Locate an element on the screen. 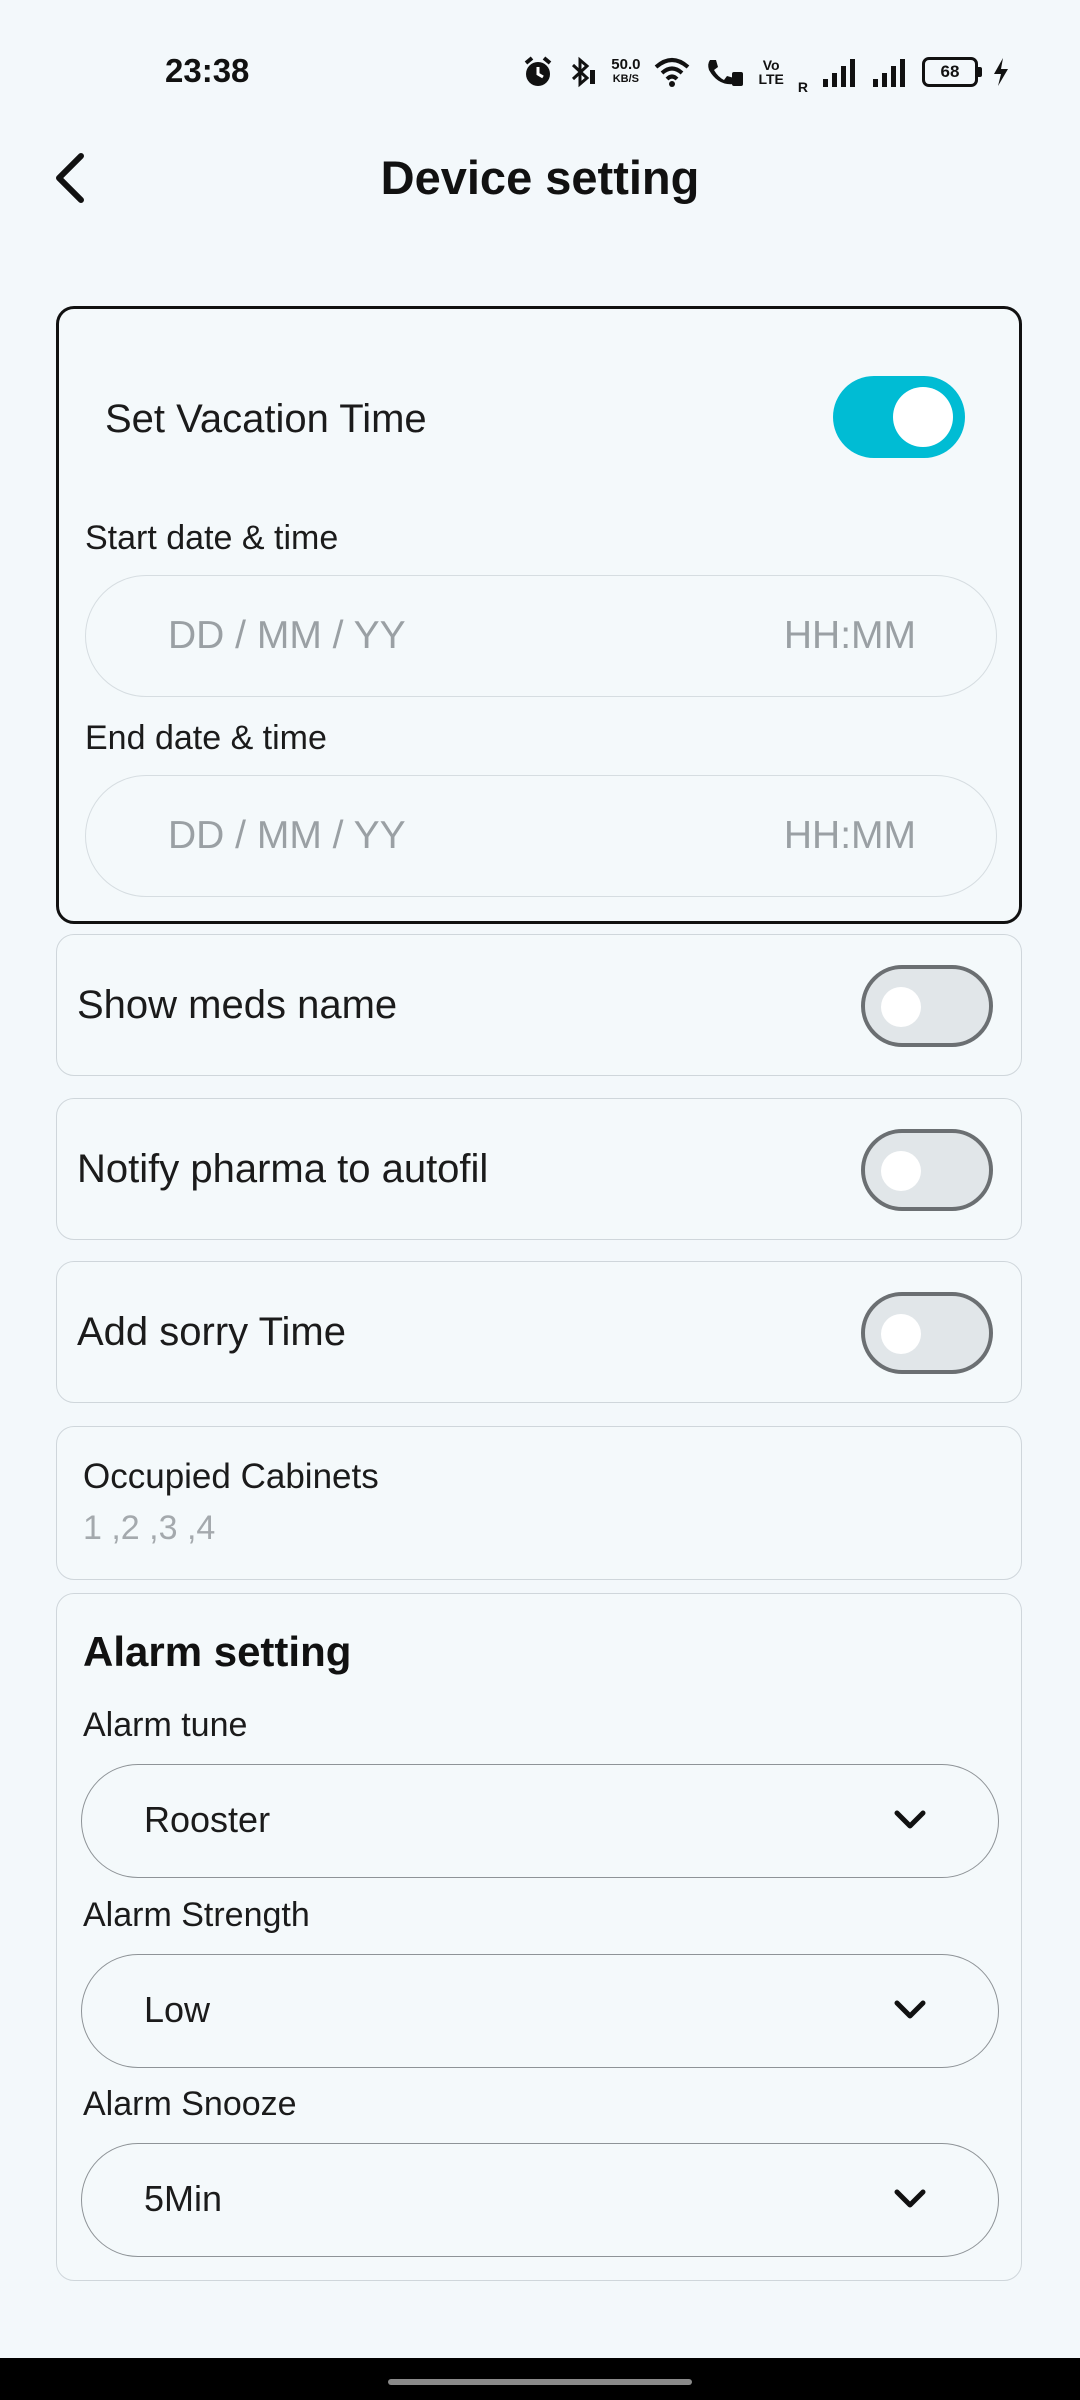  home-gesture-handle is located at coordinates (540, 2382).